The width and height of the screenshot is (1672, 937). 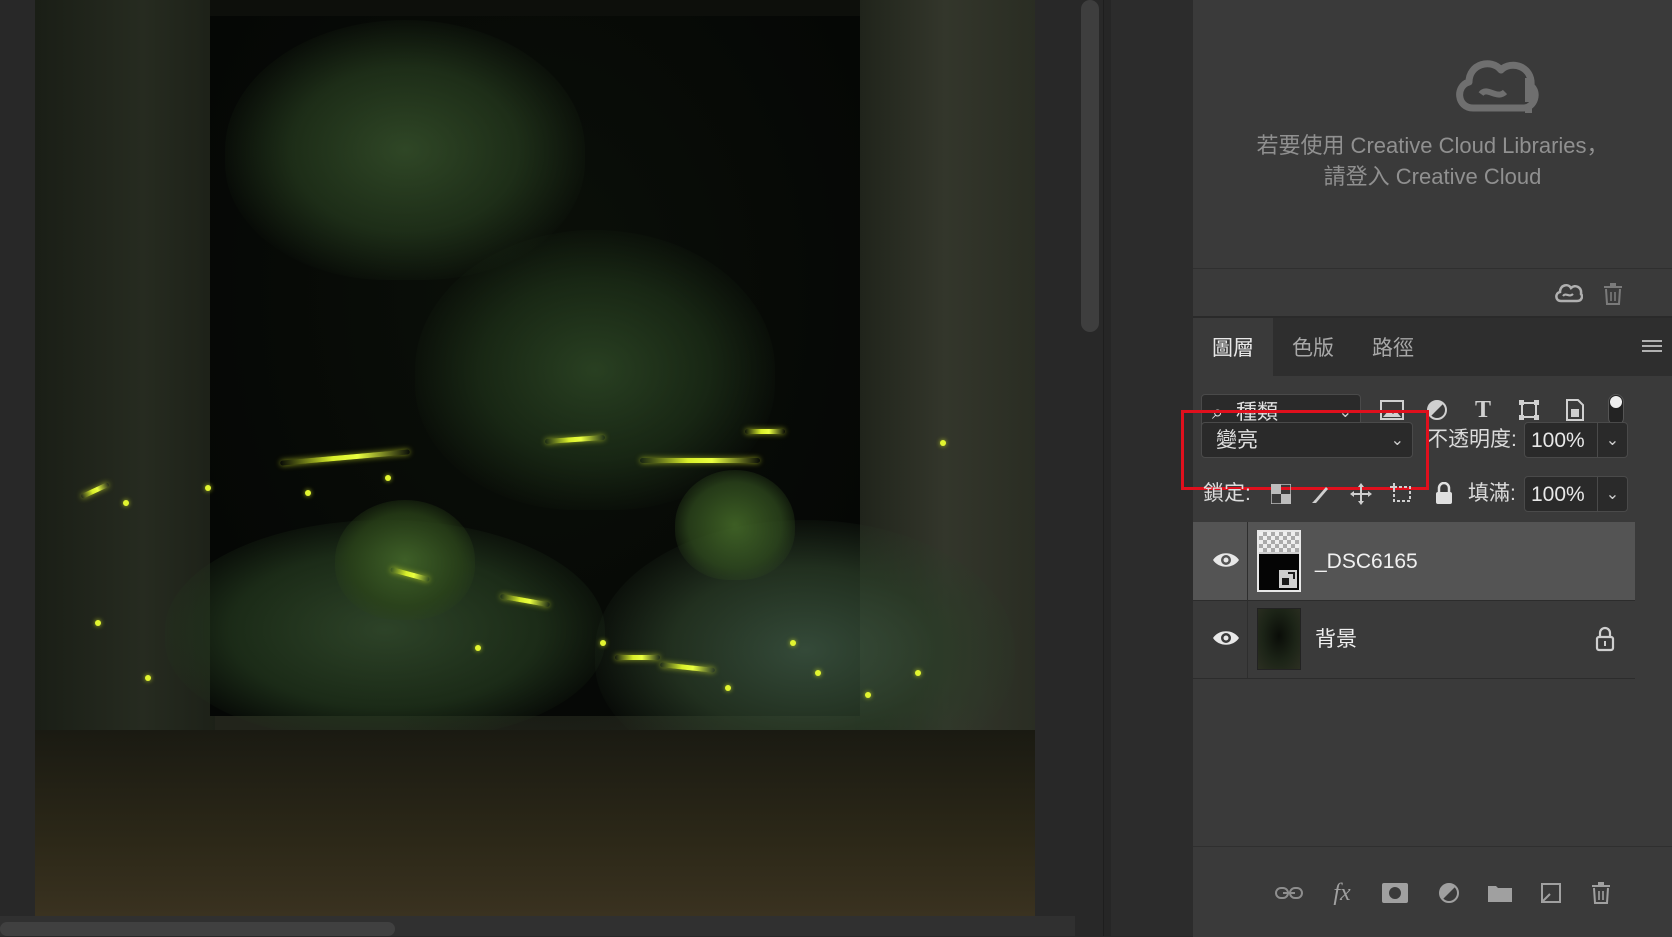 What do you see at coordinates (535, 823) in the screenshot?
I see `forest-floor` at bounding box center [535, 823].